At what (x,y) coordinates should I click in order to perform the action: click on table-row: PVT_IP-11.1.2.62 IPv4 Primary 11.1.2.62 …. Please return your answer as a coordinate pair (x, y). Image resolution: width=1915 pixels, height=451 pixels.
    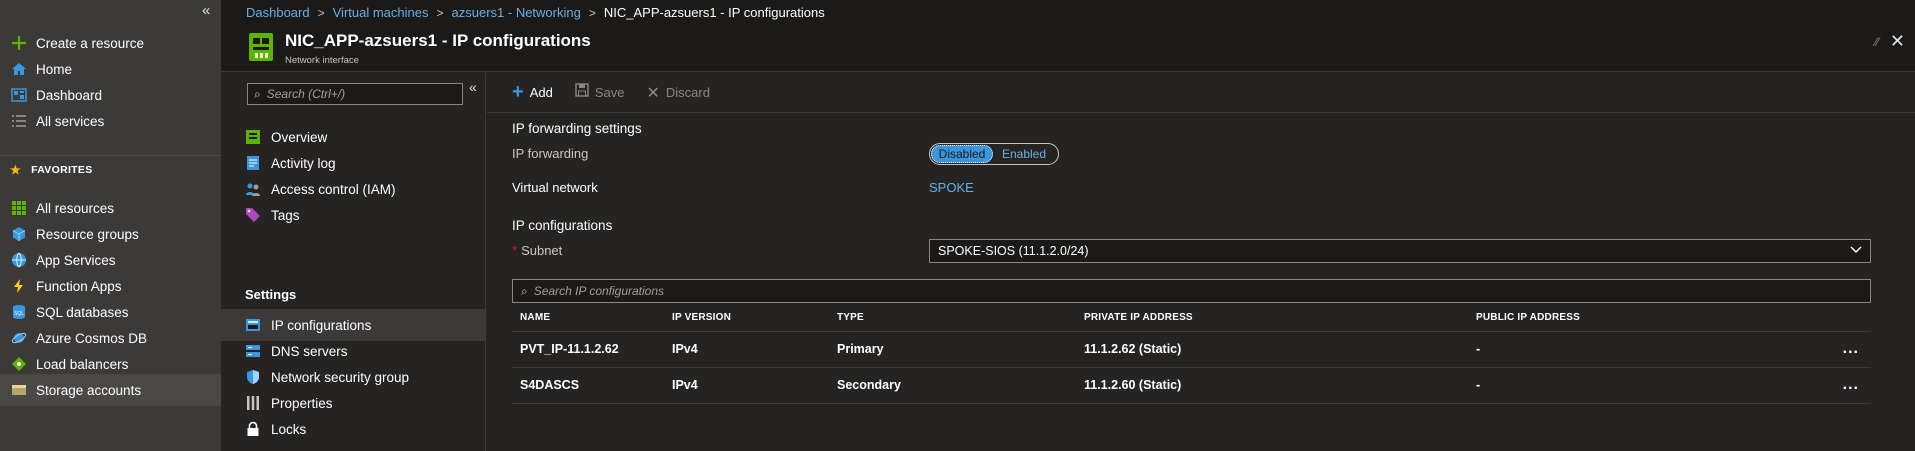
    Looking at the image, I should click on (1191, 349).